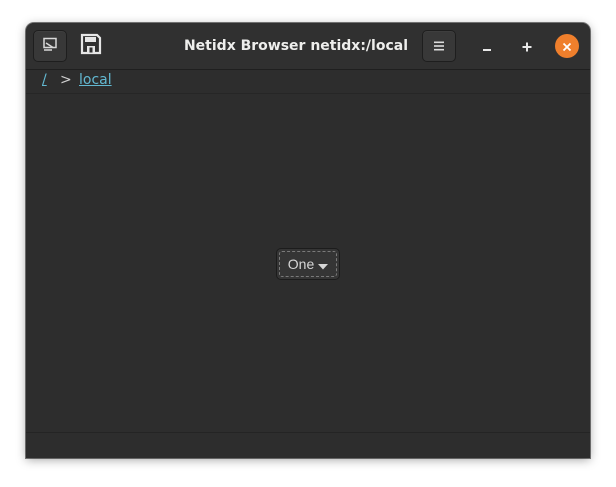  I want to click on maximize-icon, so click(527, 46).